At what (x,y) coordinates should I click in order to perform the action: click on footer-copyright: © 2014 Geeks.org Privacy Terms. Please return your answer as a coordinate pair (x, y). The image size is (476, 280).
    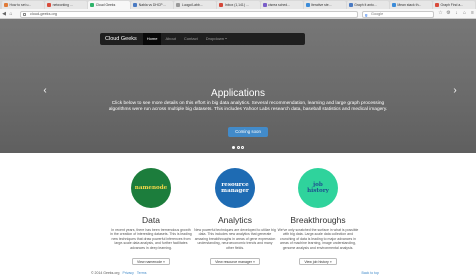
    Looking at the image, I should click on (118, 273).